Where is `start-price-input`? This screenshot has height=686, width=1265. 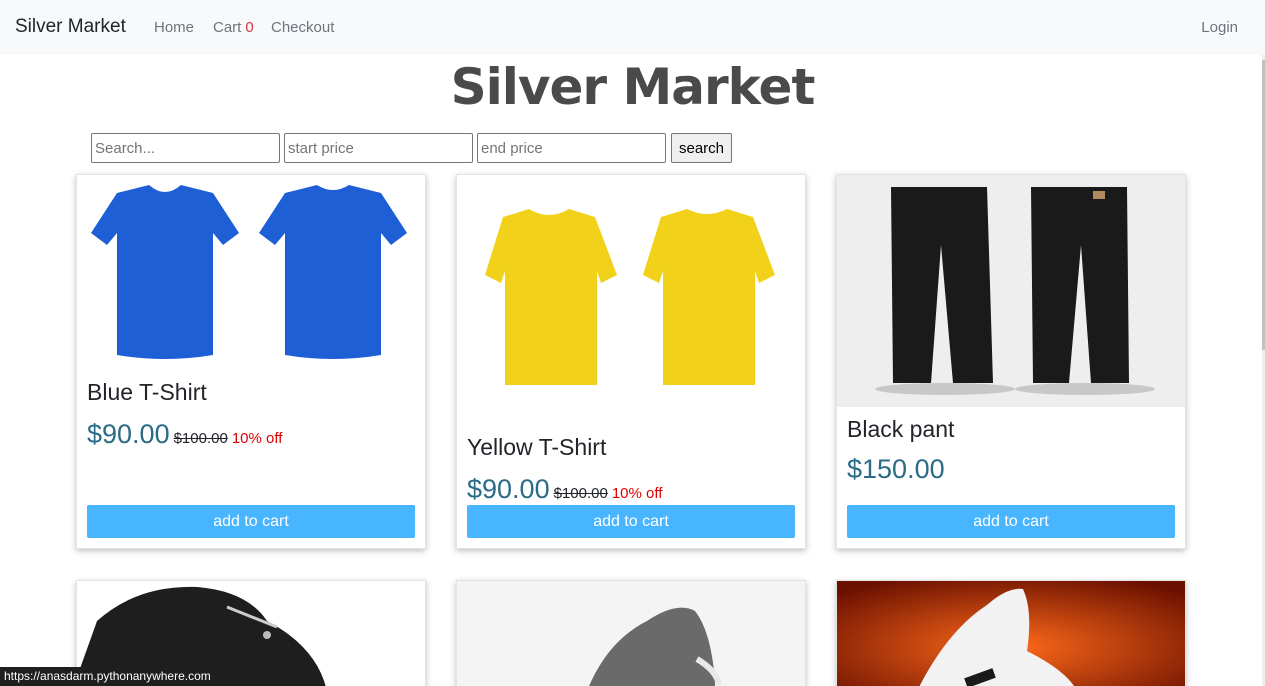 start-price-input is located at coordinates (378, 148).